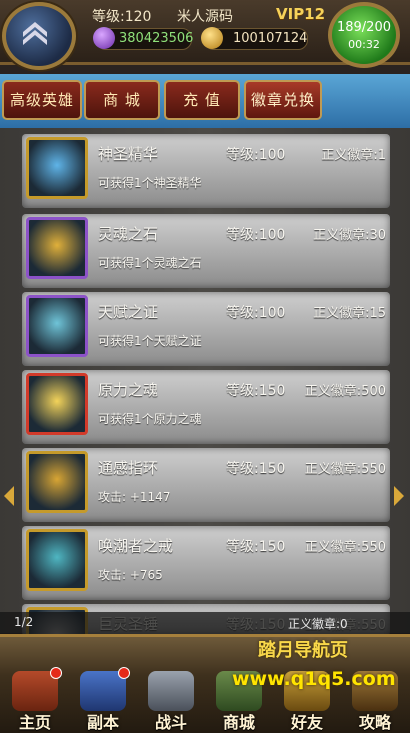  What do you see at coordinates (314, 679) in the screenshot?
I see `watermark-url: www.q1q5.com` at bounding box center [314, 679].